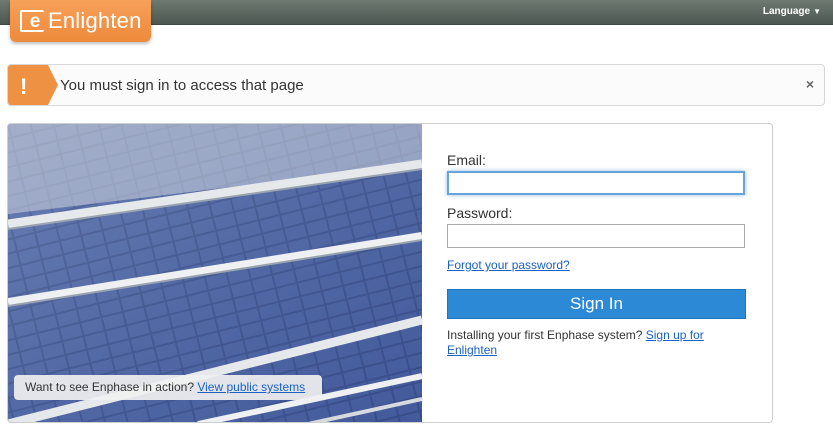 The width and height of the screenshot is (833, 443). Describe the element at coordinates (466, 160) in the screenshot. I see `email-label: Email:` at that location.